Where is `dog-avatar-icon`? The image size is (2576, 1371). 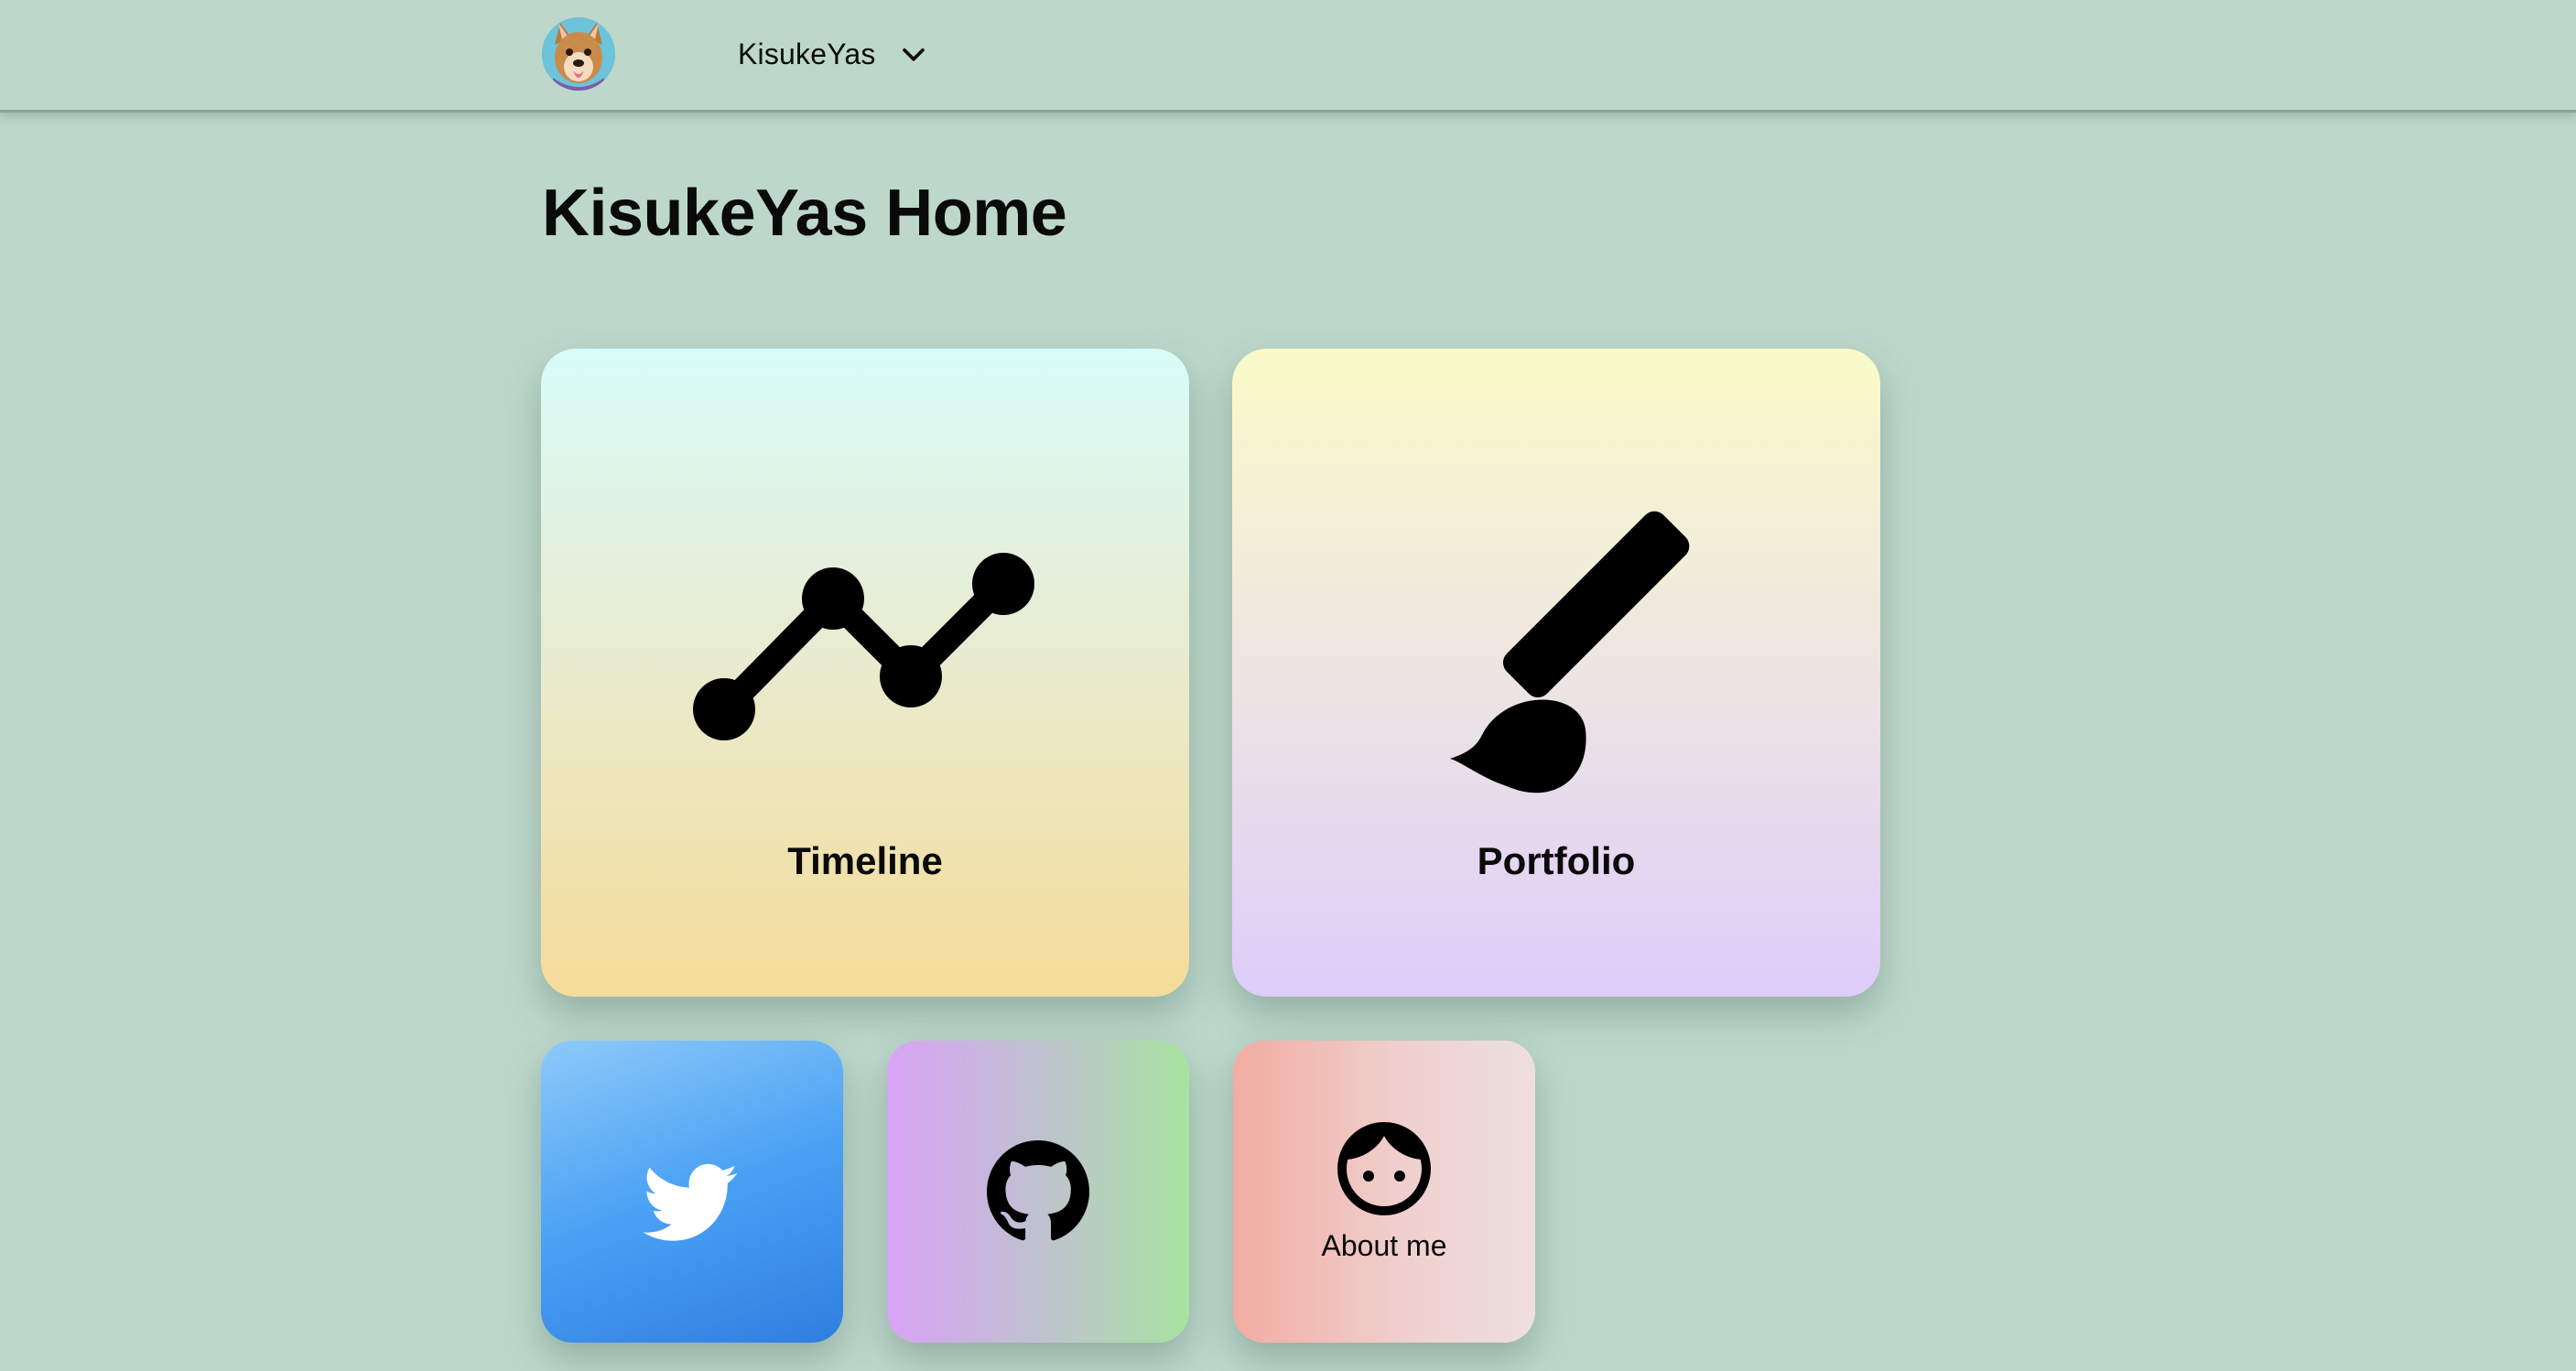
dog-avatar-icon is located at coordinates (579, 54).